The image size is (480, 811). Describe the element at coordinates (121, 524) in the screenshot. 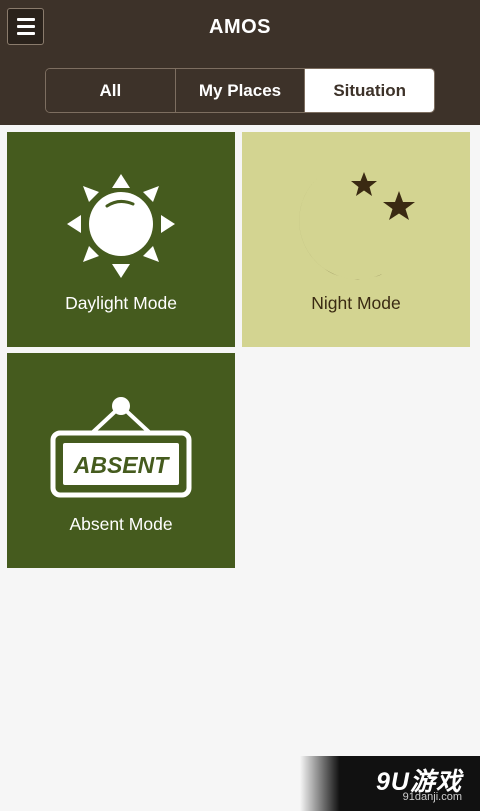

I see `absent-mode-label: Absent Mode` at that location.